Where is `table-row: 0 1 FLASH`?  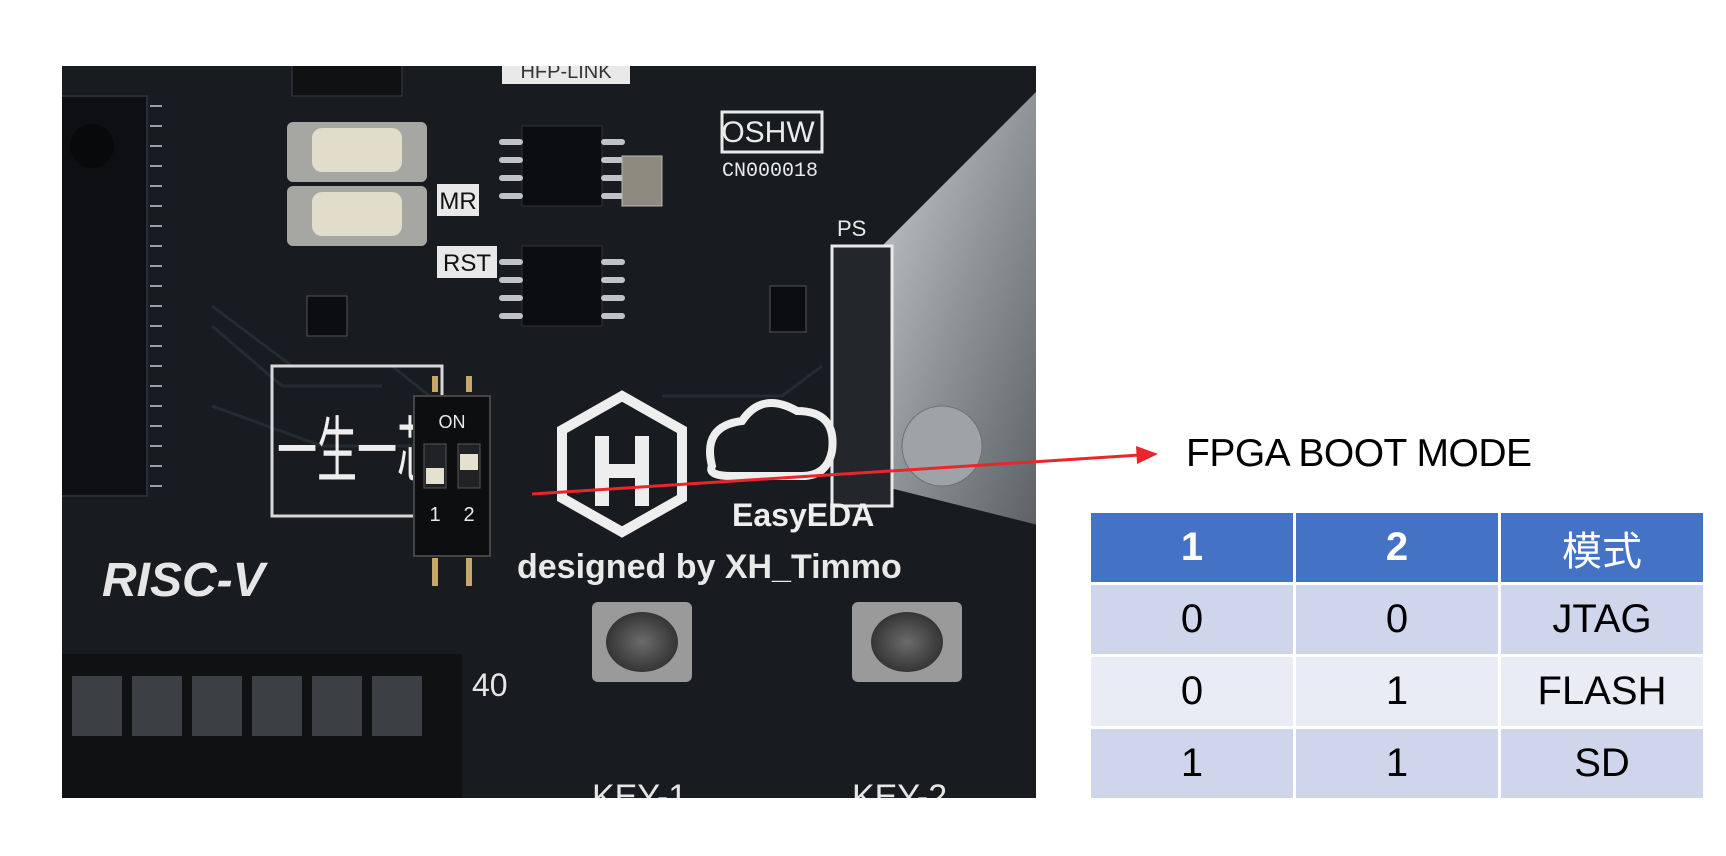
table-row: 0 1 FLASH is located at coordinates (1397, 691).